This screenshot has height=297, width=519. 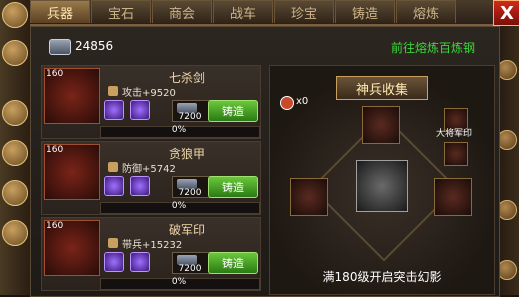 I want to click on cube-icon, so click(x=456, y=154).